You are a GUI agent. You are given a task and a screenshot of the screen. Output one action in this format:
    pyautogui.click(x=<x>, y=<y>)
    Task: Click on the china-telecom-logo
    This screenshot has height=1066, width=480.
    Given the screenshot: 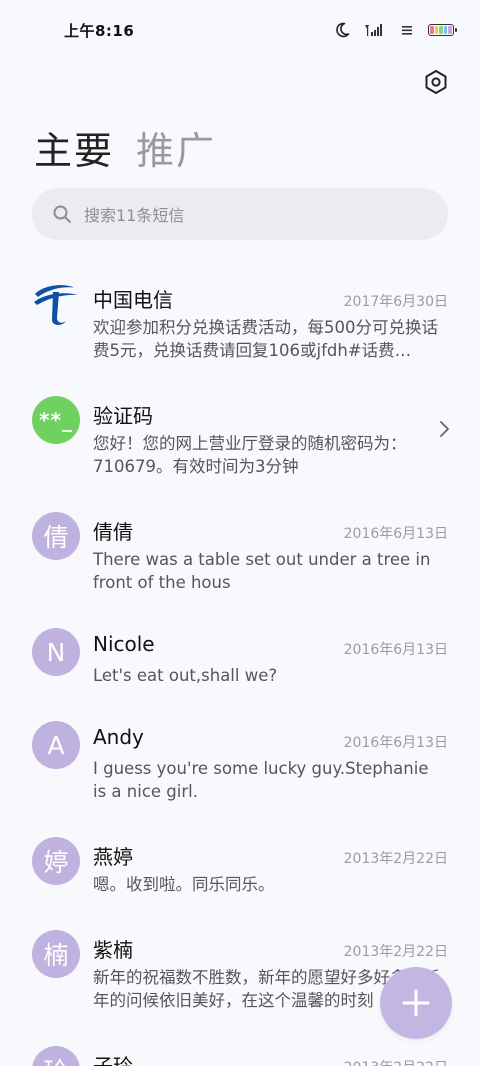 What is the action you would take?
    pyautogui.click(x=56, y=304)
    